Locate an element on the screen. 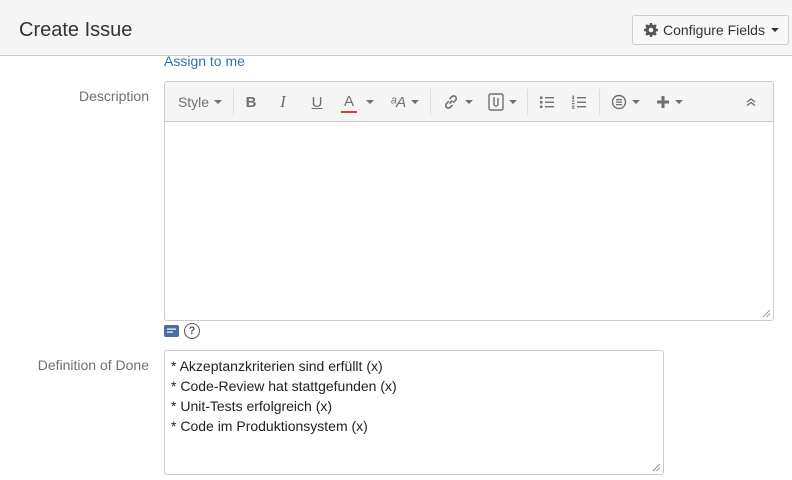  bold-button: B is located at coordinates (251, 102).